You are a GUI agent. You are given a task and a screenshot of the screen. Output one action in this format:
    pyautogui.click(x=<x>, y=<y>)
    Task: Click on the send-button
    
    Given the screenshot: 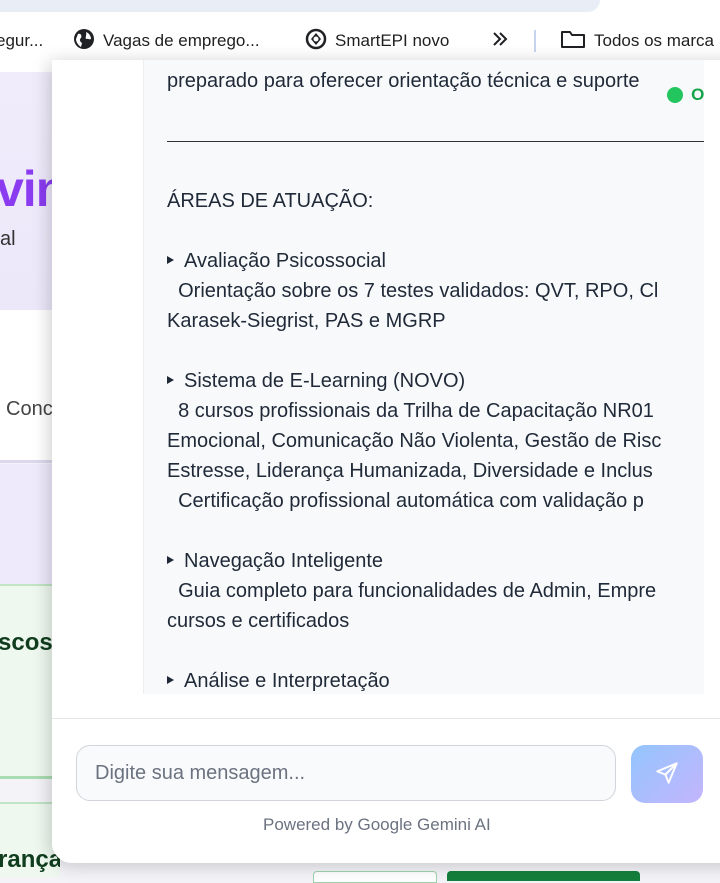 What is the action you would take?
    pyautogui.click(x=667, y=774)
    